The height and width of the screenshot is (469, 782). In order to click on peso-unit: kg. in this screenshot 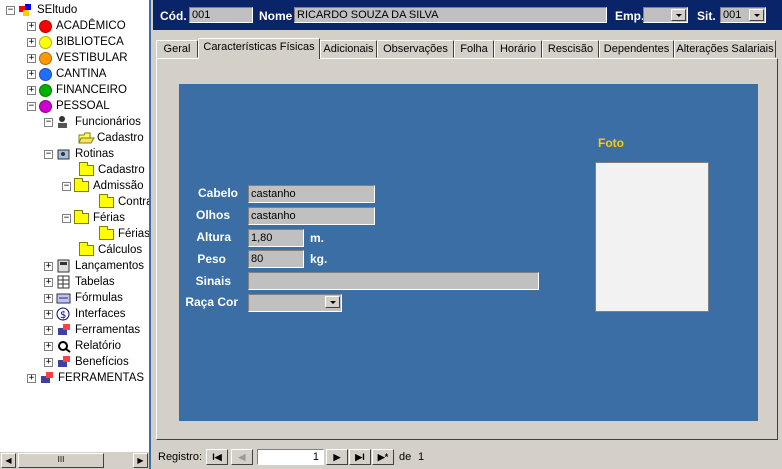, I will do `click(319, 259)`.